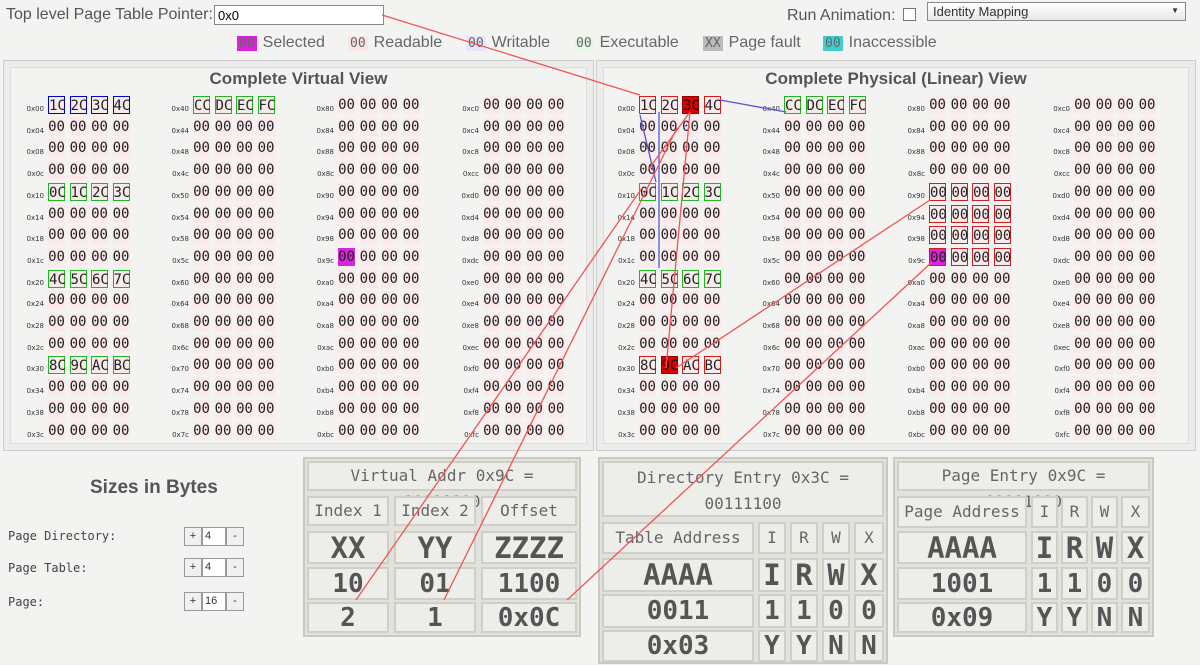 This screenshot has height=665, width=1200. What do you see at coordinates (857, 105) in the screenshot?
I see `memory-byte: FC` at bounding box center [857, 105].